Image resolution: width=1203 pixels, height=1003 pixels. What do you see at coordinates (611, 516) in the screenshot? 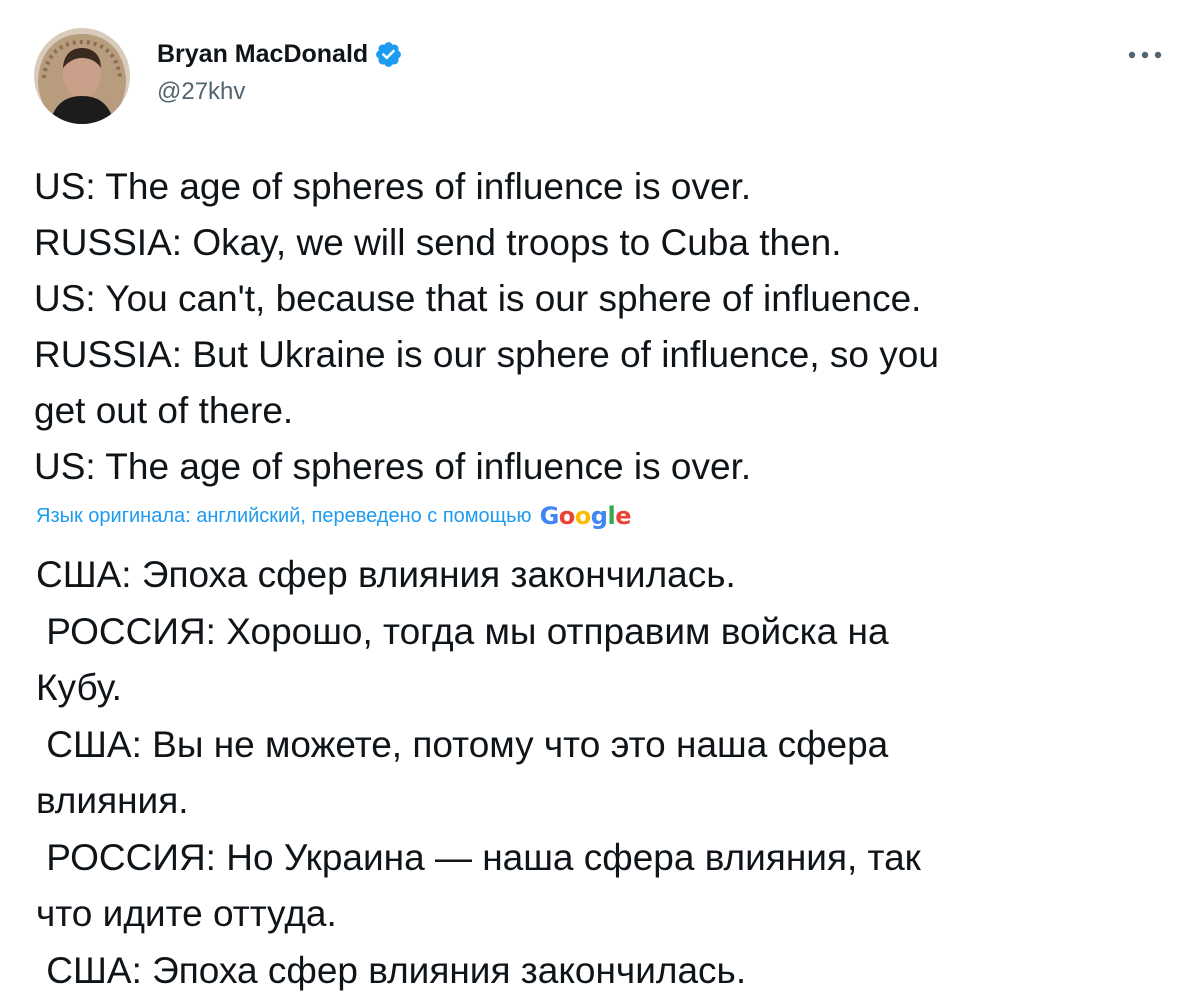
I see `google-logo-letter: l` at bounding box center [611, 516].